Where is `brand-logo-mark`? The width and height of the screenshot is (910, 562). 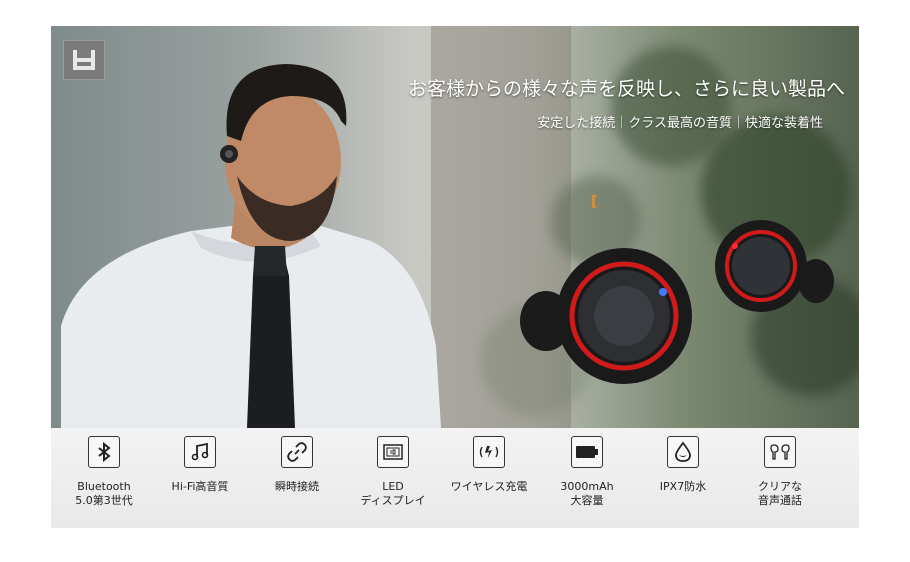 brand-logo-mark is located at coordinates (84, 60).